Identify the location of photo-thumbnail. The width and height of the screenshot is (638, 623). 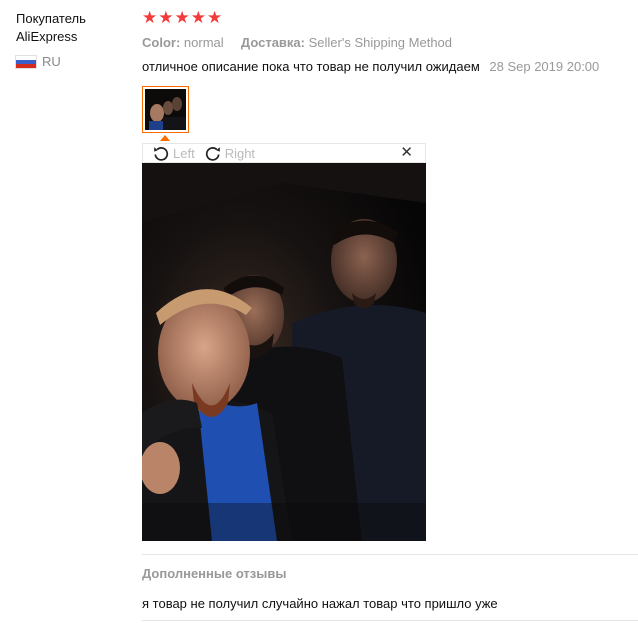
(165, 109).